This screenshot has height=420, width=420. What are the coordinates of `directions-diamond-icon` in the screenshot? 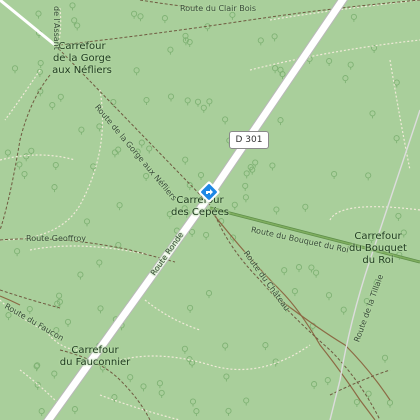 It's located at (209, 192).